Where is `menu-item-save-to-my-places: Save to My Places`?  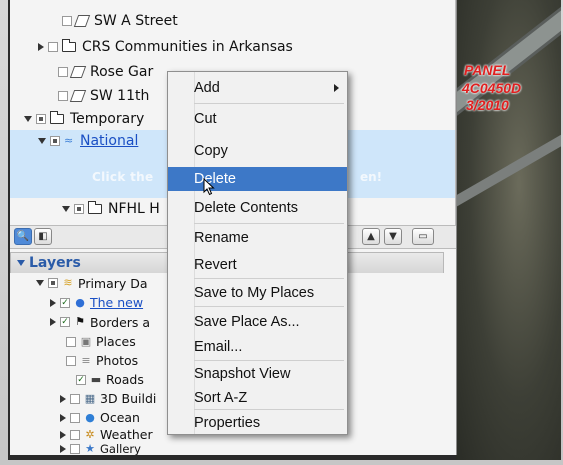 menu-item-save-to-my-places: Save to My Places is located at coordinates (257, 293).